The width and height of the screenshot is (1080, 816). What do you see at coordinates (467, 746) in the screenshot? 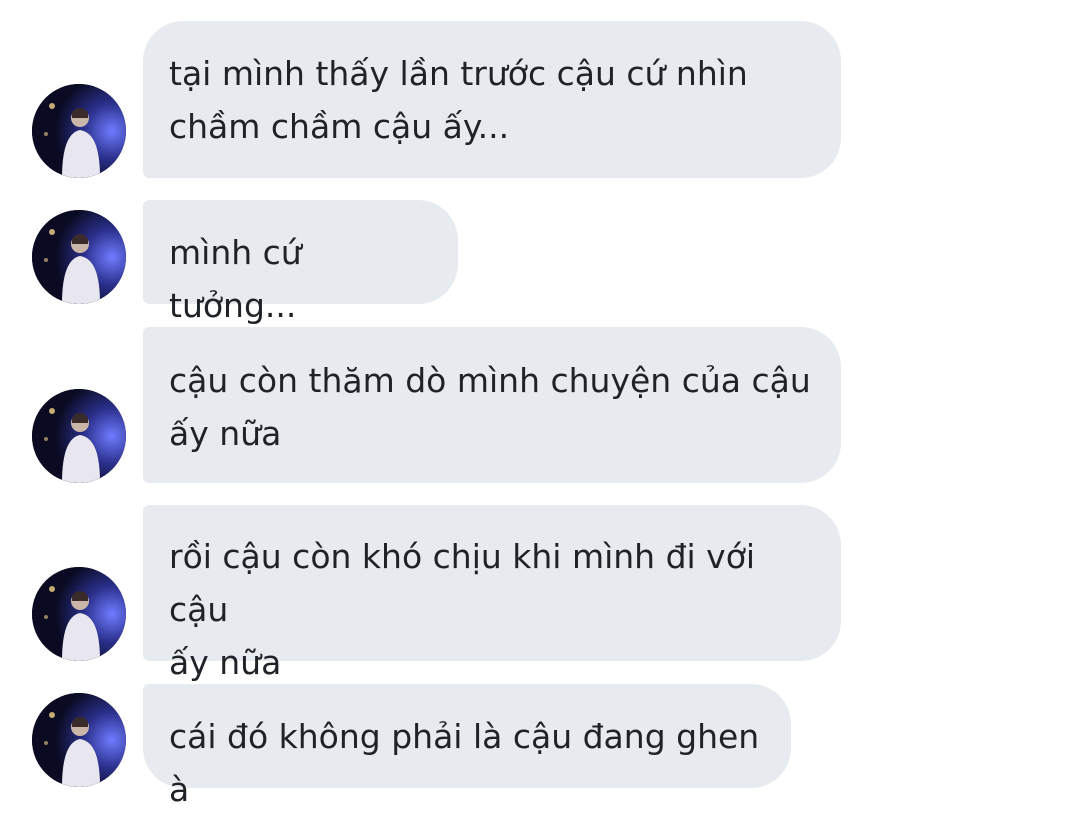
I see `message-bubble: cái đó không phải là cậu đang ghen à` at bounding box center [467, 746].